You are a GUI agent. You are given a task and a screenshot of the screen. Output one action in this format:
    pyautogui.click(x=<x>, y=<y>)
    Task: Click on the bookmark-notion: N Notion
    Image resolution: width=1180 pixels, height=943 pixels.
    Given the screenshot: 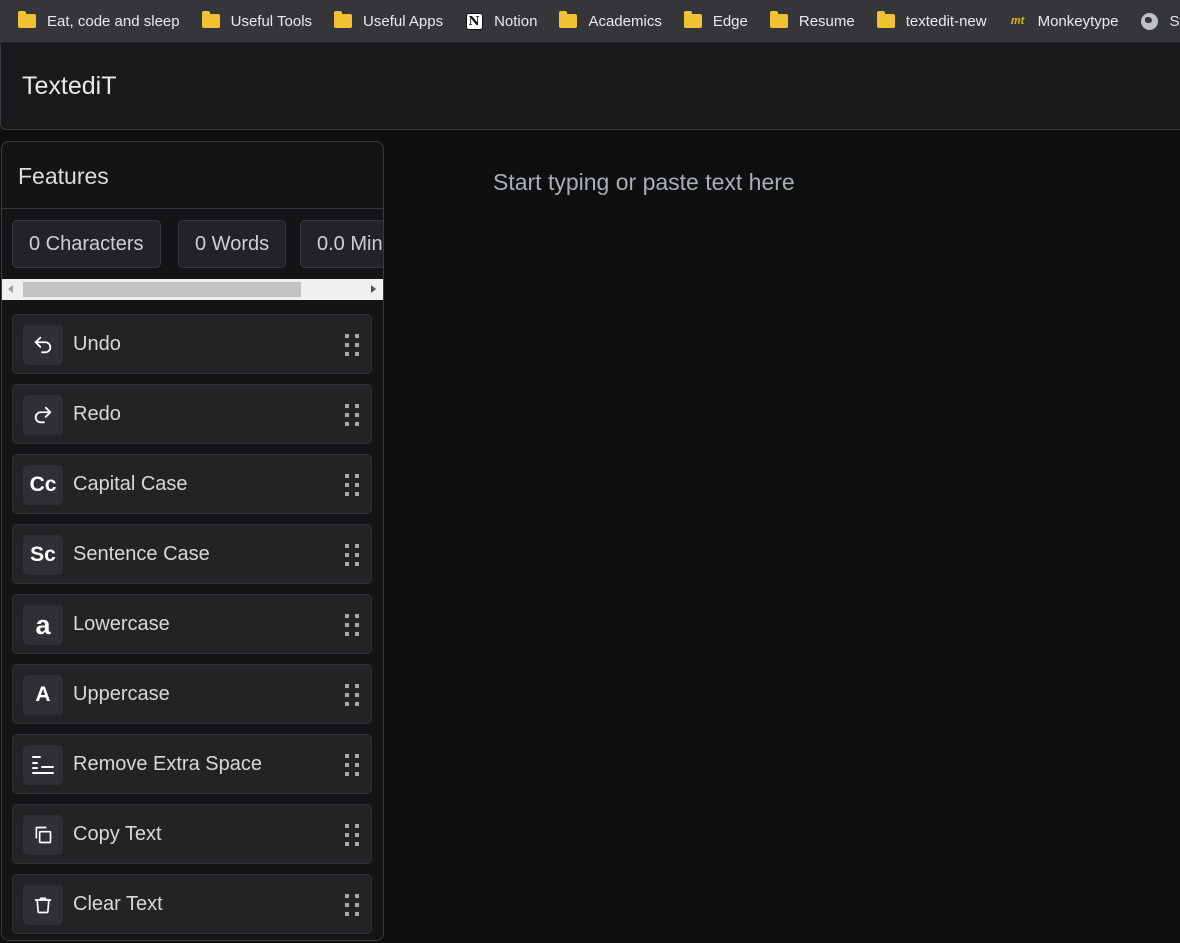 What is the action you would take?
    pyautogui.click(x=500, y=21)
    